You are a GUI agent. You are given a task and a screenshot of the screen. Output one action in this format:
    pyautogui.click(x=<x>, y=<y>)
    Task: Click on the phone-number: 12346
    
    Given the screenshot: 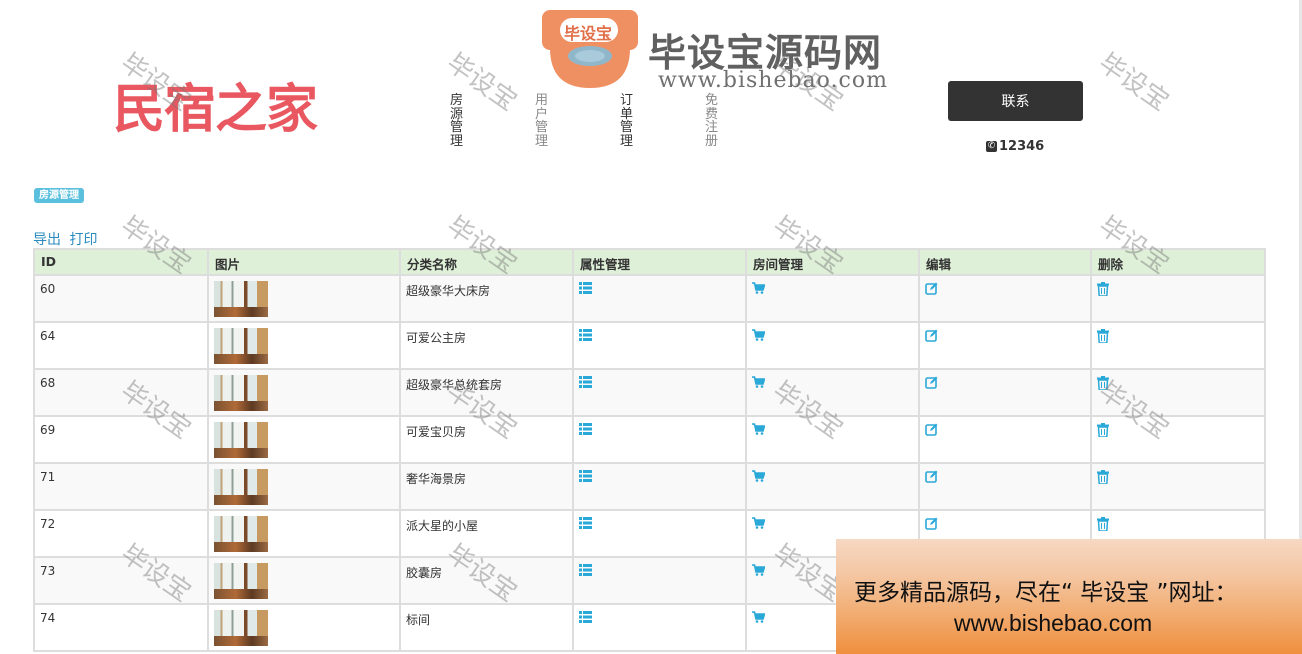 What is the action you would take?
    pyautogui.click(x=1022, y=146)
    